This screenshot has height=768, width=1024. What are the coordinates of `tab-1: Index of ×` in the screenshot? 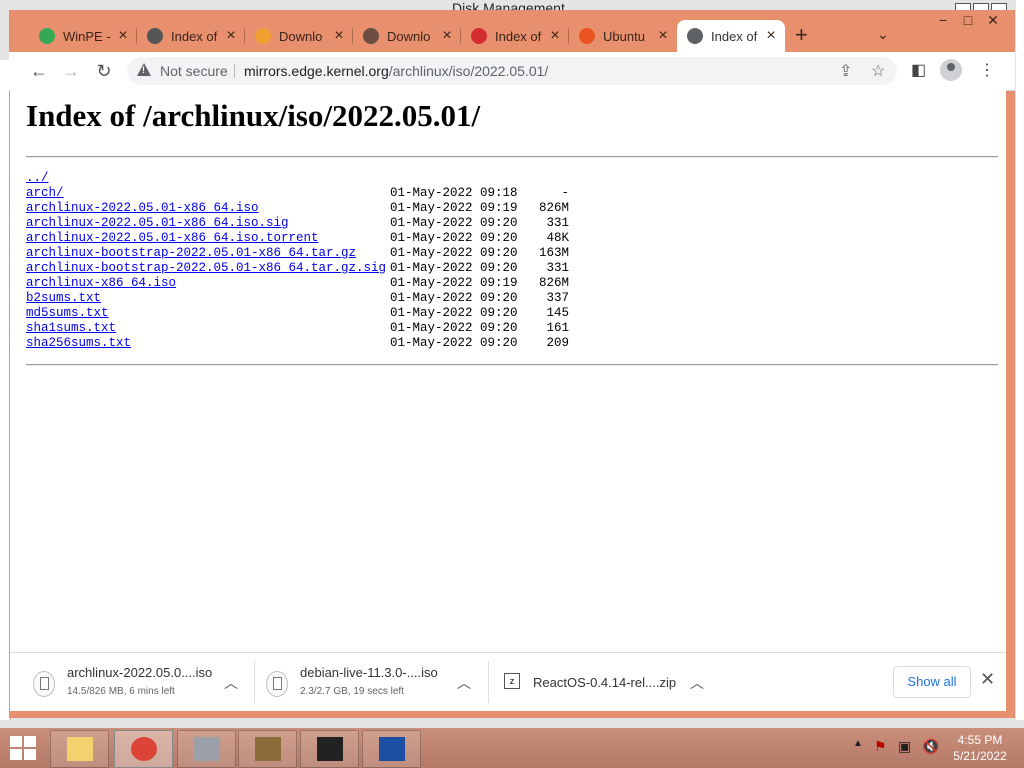 It's located at (191, 36).